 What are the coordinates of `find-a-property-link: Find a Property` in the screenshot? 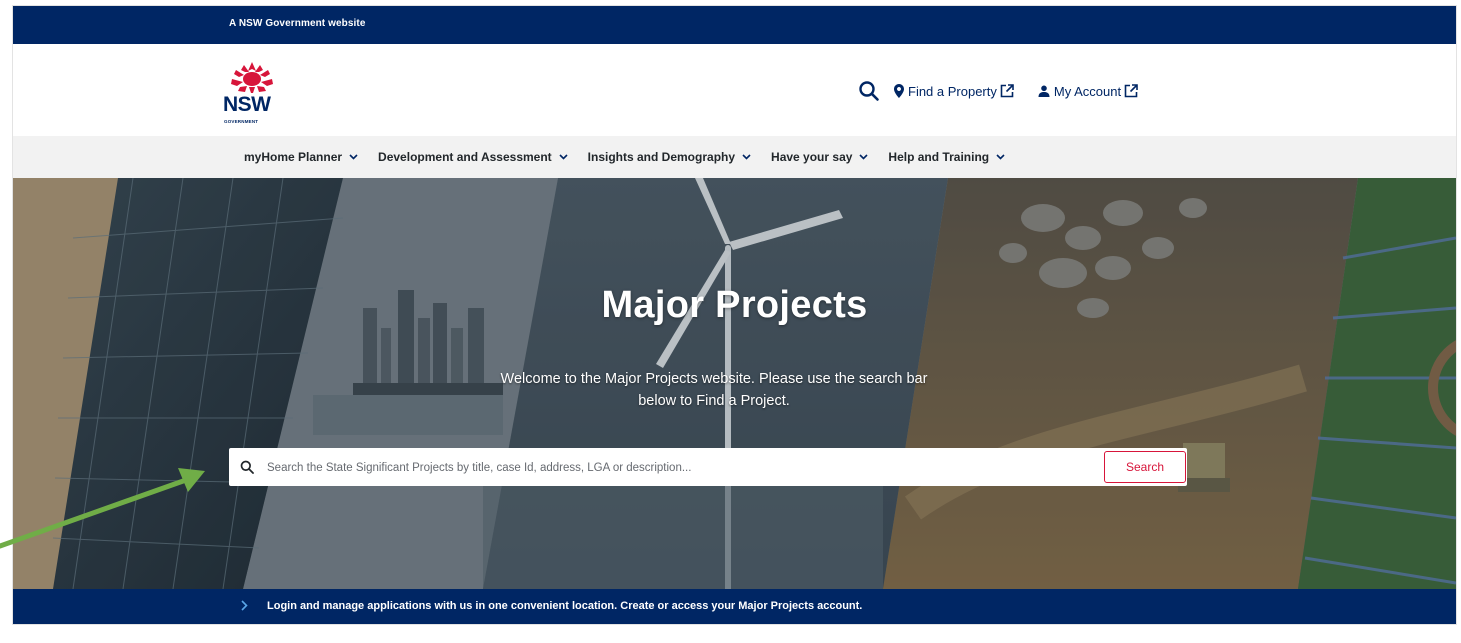 It's located at (954, 91).